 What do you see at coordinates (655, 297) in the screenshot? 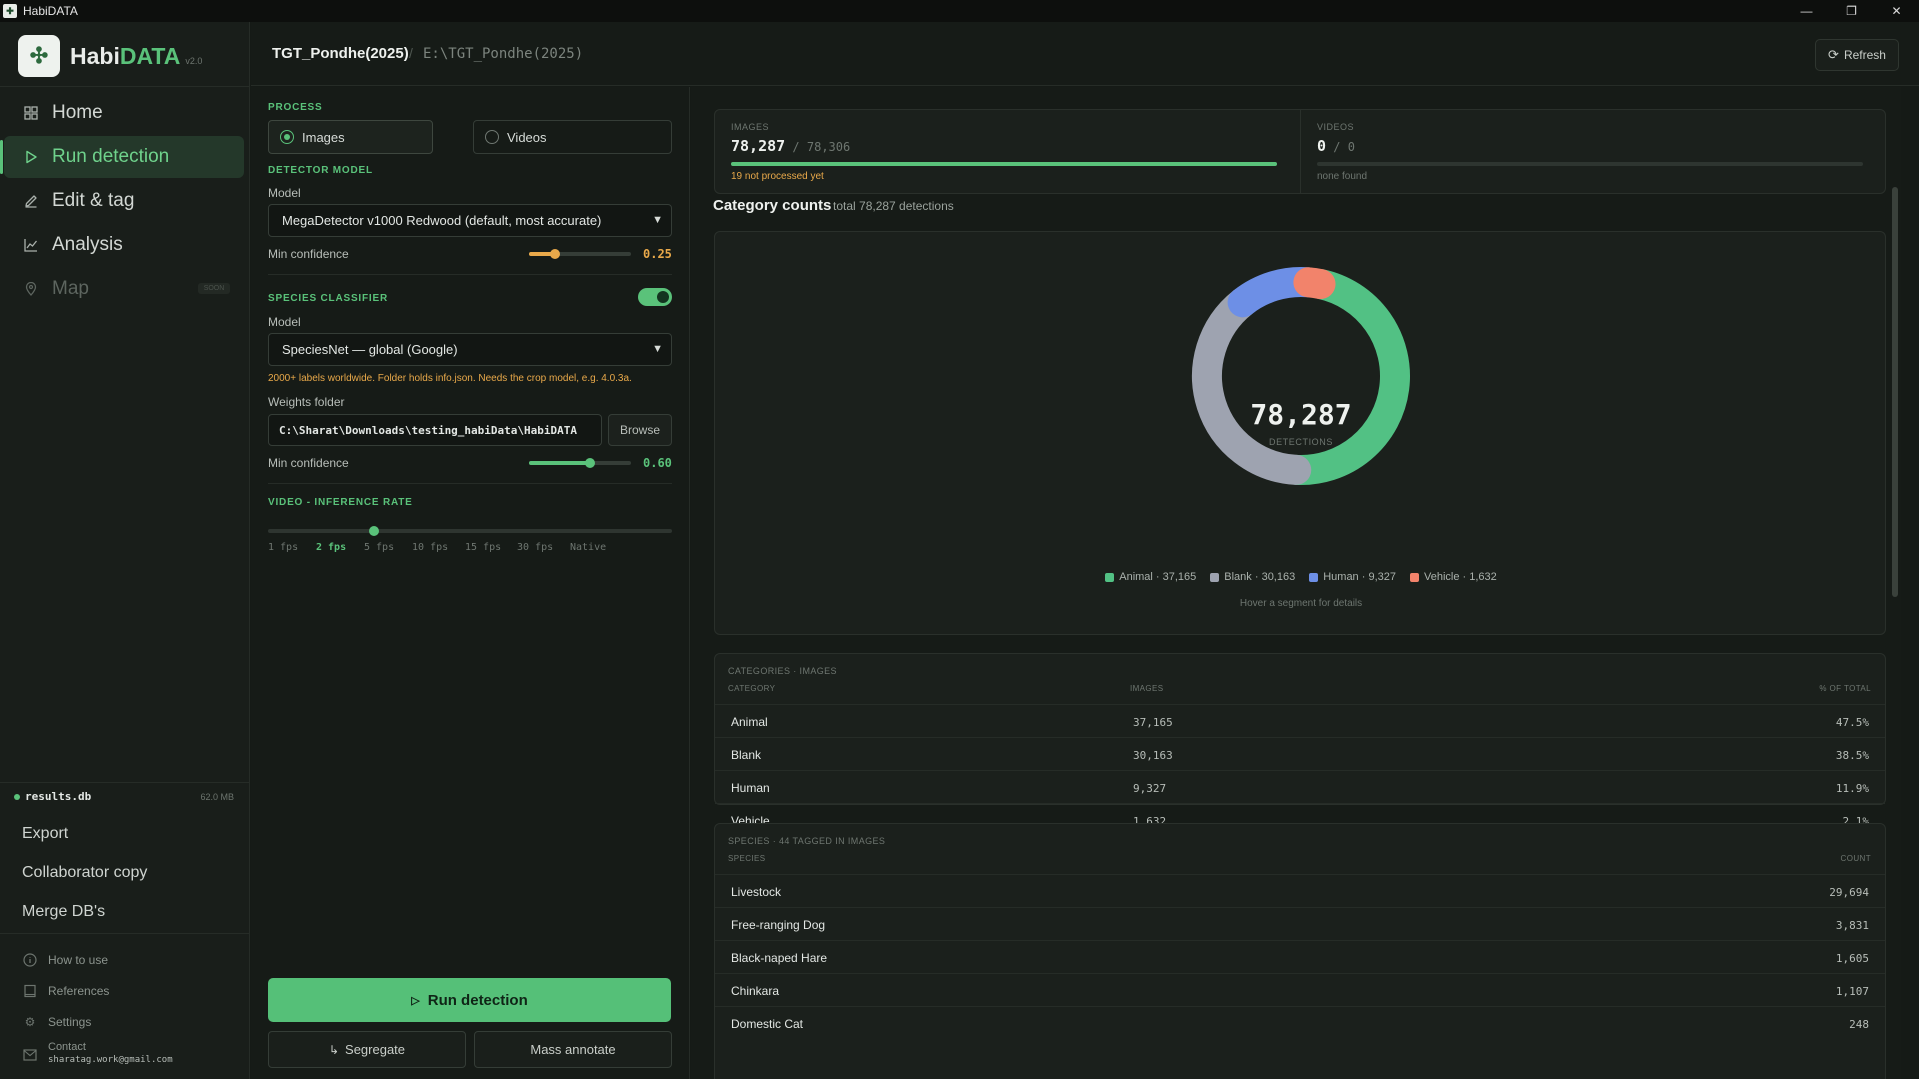
I see `classifier-toggle` at bounding box center [655, 297].